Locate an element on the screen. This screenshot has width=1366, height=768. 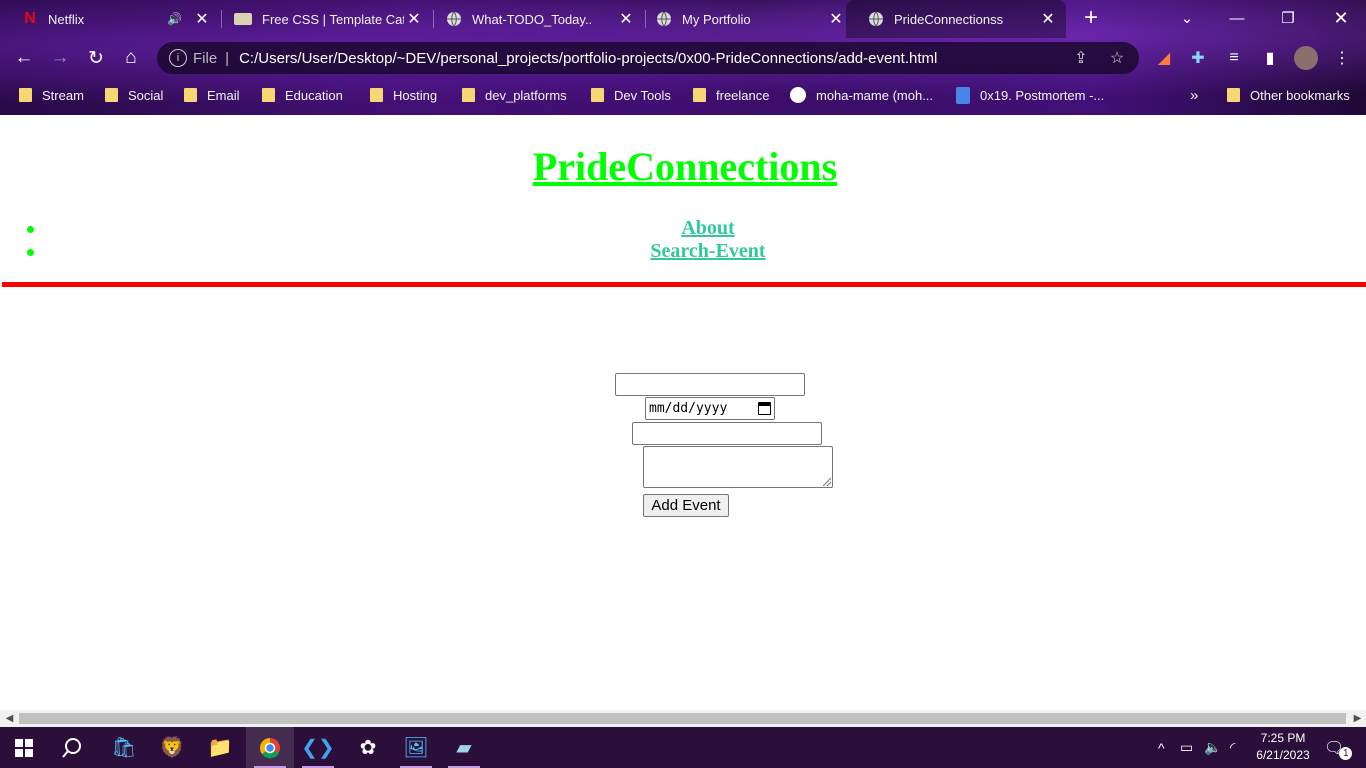
tab-what-todo: What-TODO_Today.. ✕ is located at coordinates (534, 19).